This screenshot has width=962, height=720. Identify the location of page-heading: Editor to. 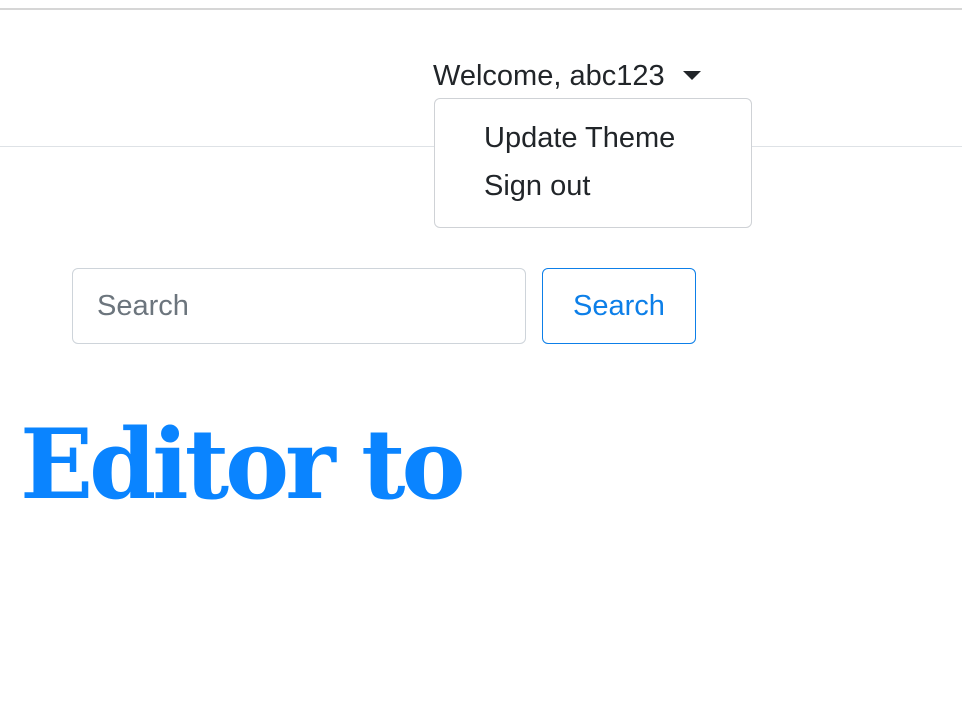
(243, 464).